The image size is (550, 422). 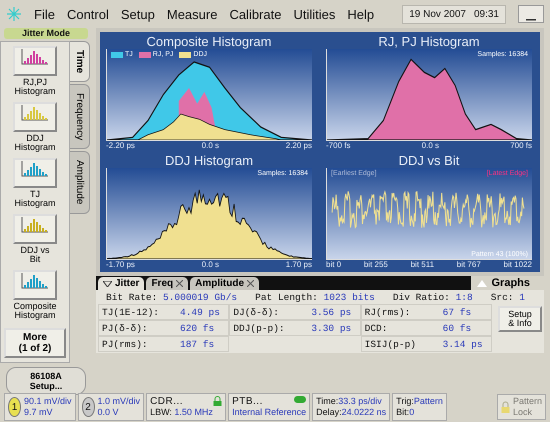 I want to click on measurement-value: 3.14 ps, so click(x=462, y=344).